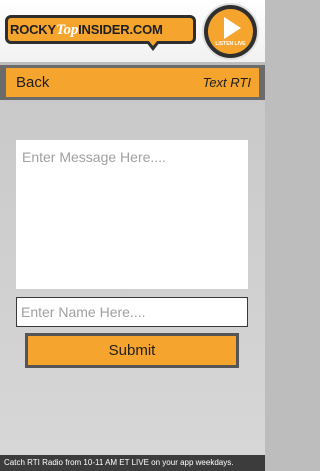 This screenshot has height=471, width=320. I want to click on listen-live-button: LISTEN LIVE, so click(230, 31).